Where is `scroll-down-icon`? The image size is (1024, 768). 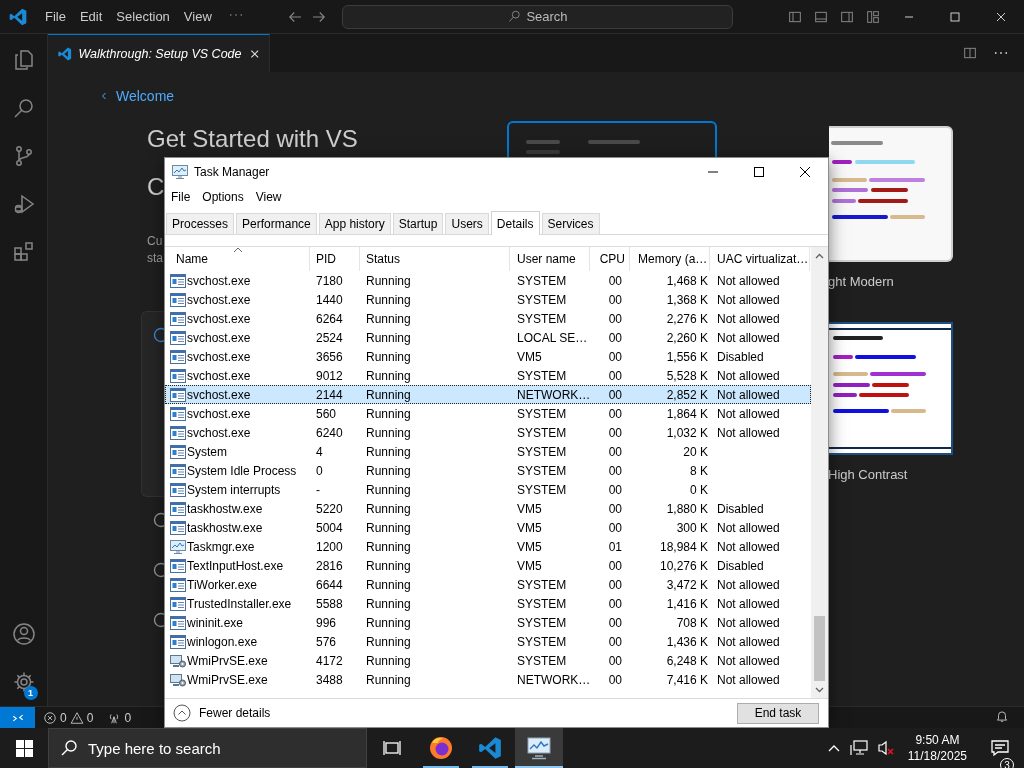
scroll-down-icon is located at coordinates (819, 689).